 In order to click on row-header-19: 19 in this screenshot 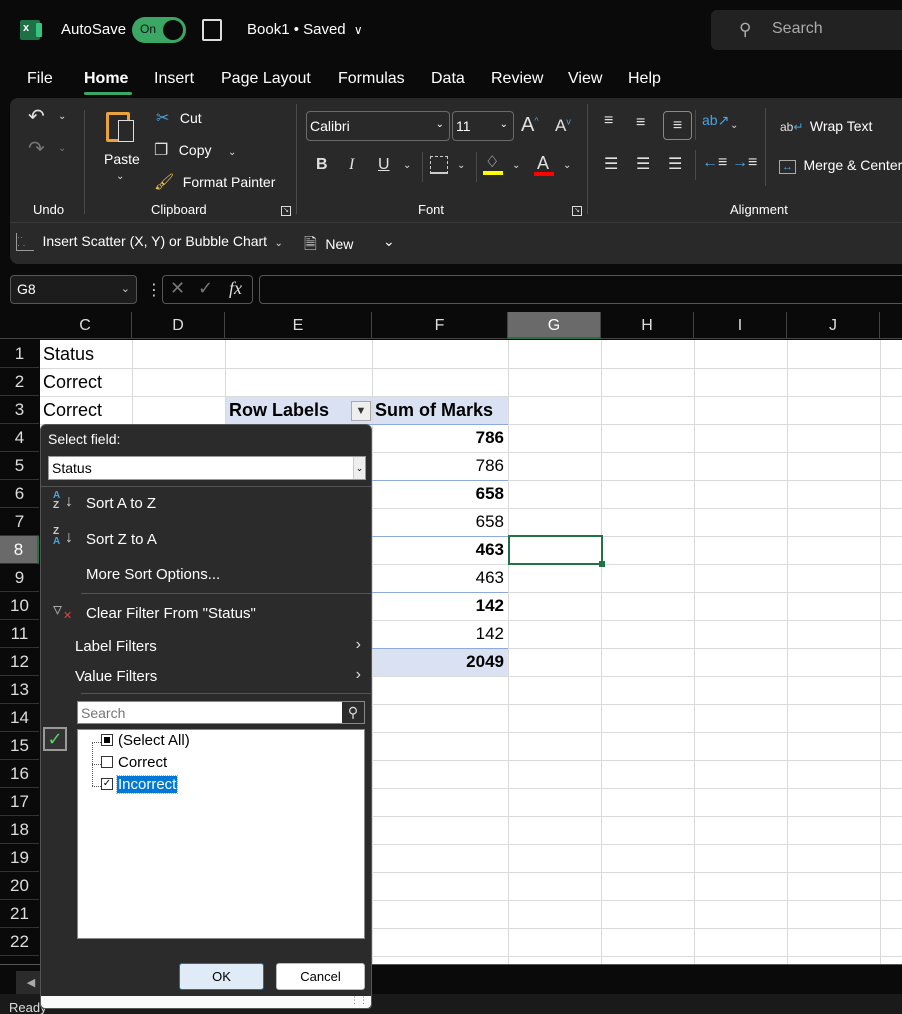, I will do `click(19, 858)`.